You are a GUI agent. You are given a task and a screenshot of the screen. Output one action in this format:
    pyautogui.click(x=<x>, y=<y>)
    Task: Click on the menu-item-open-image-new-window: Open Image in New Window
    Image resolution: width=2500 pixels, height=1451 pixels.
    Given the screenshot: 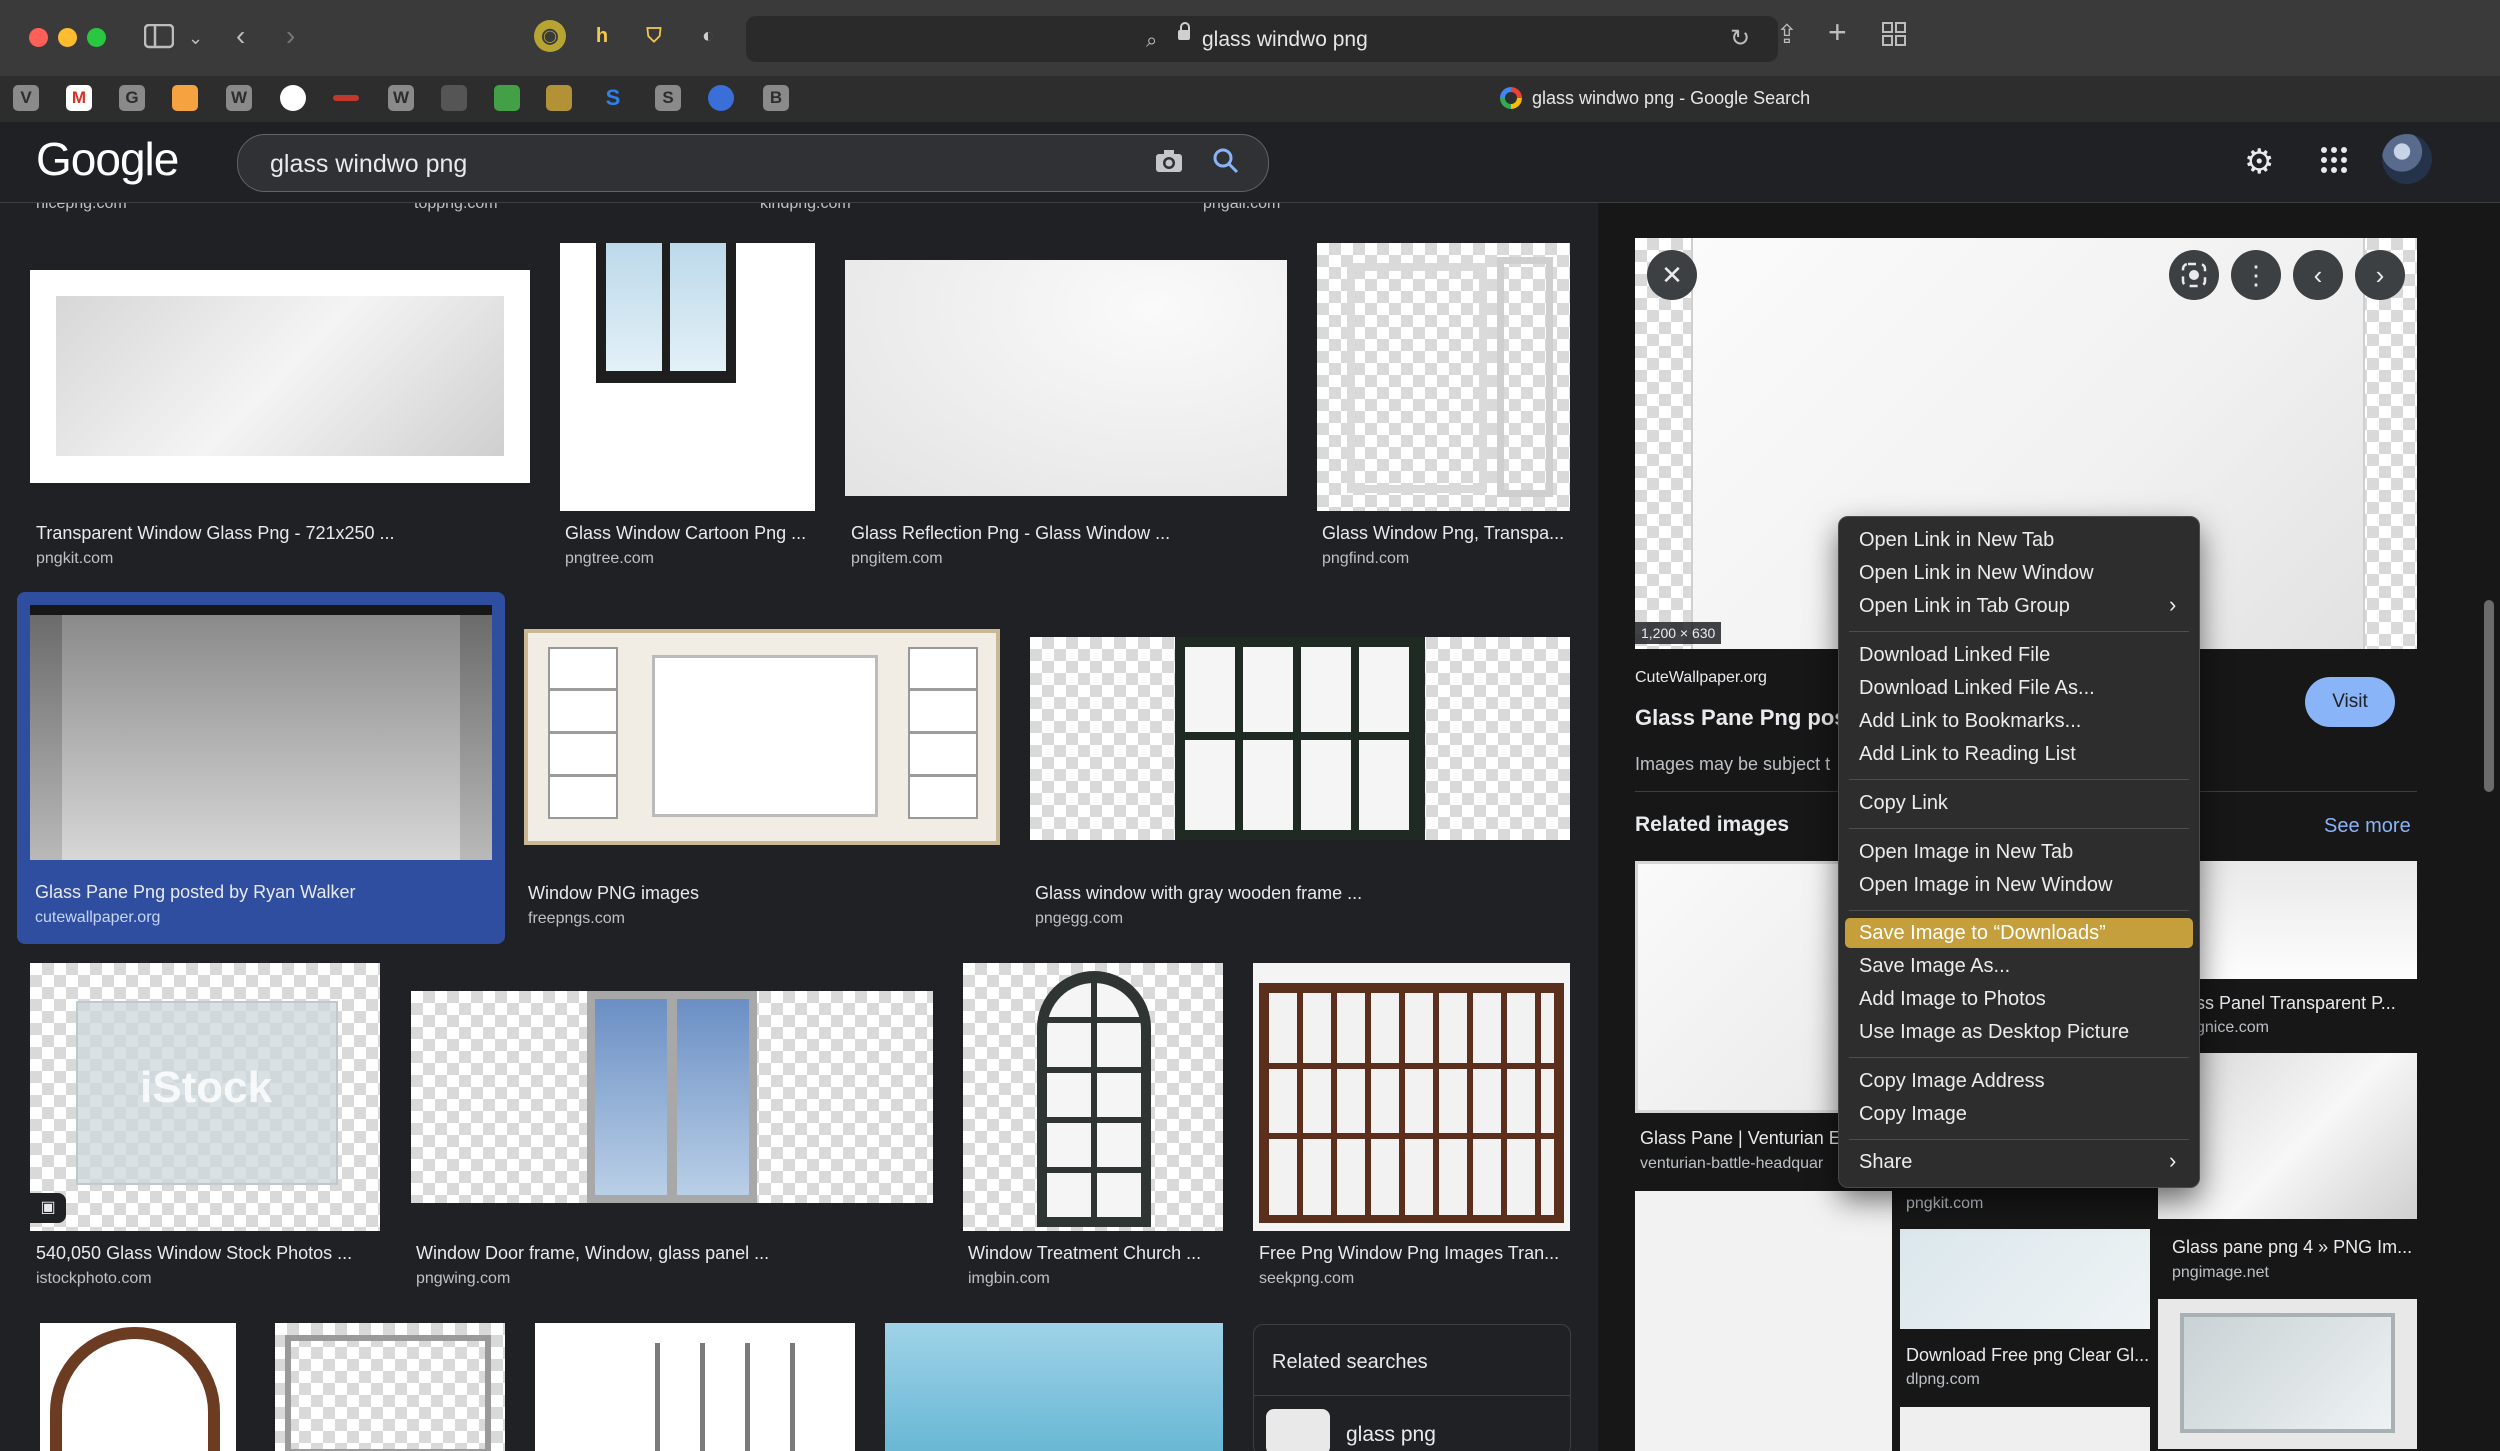 What is the action you would take?
    pyautogui.click(x=1985, y=885)
    